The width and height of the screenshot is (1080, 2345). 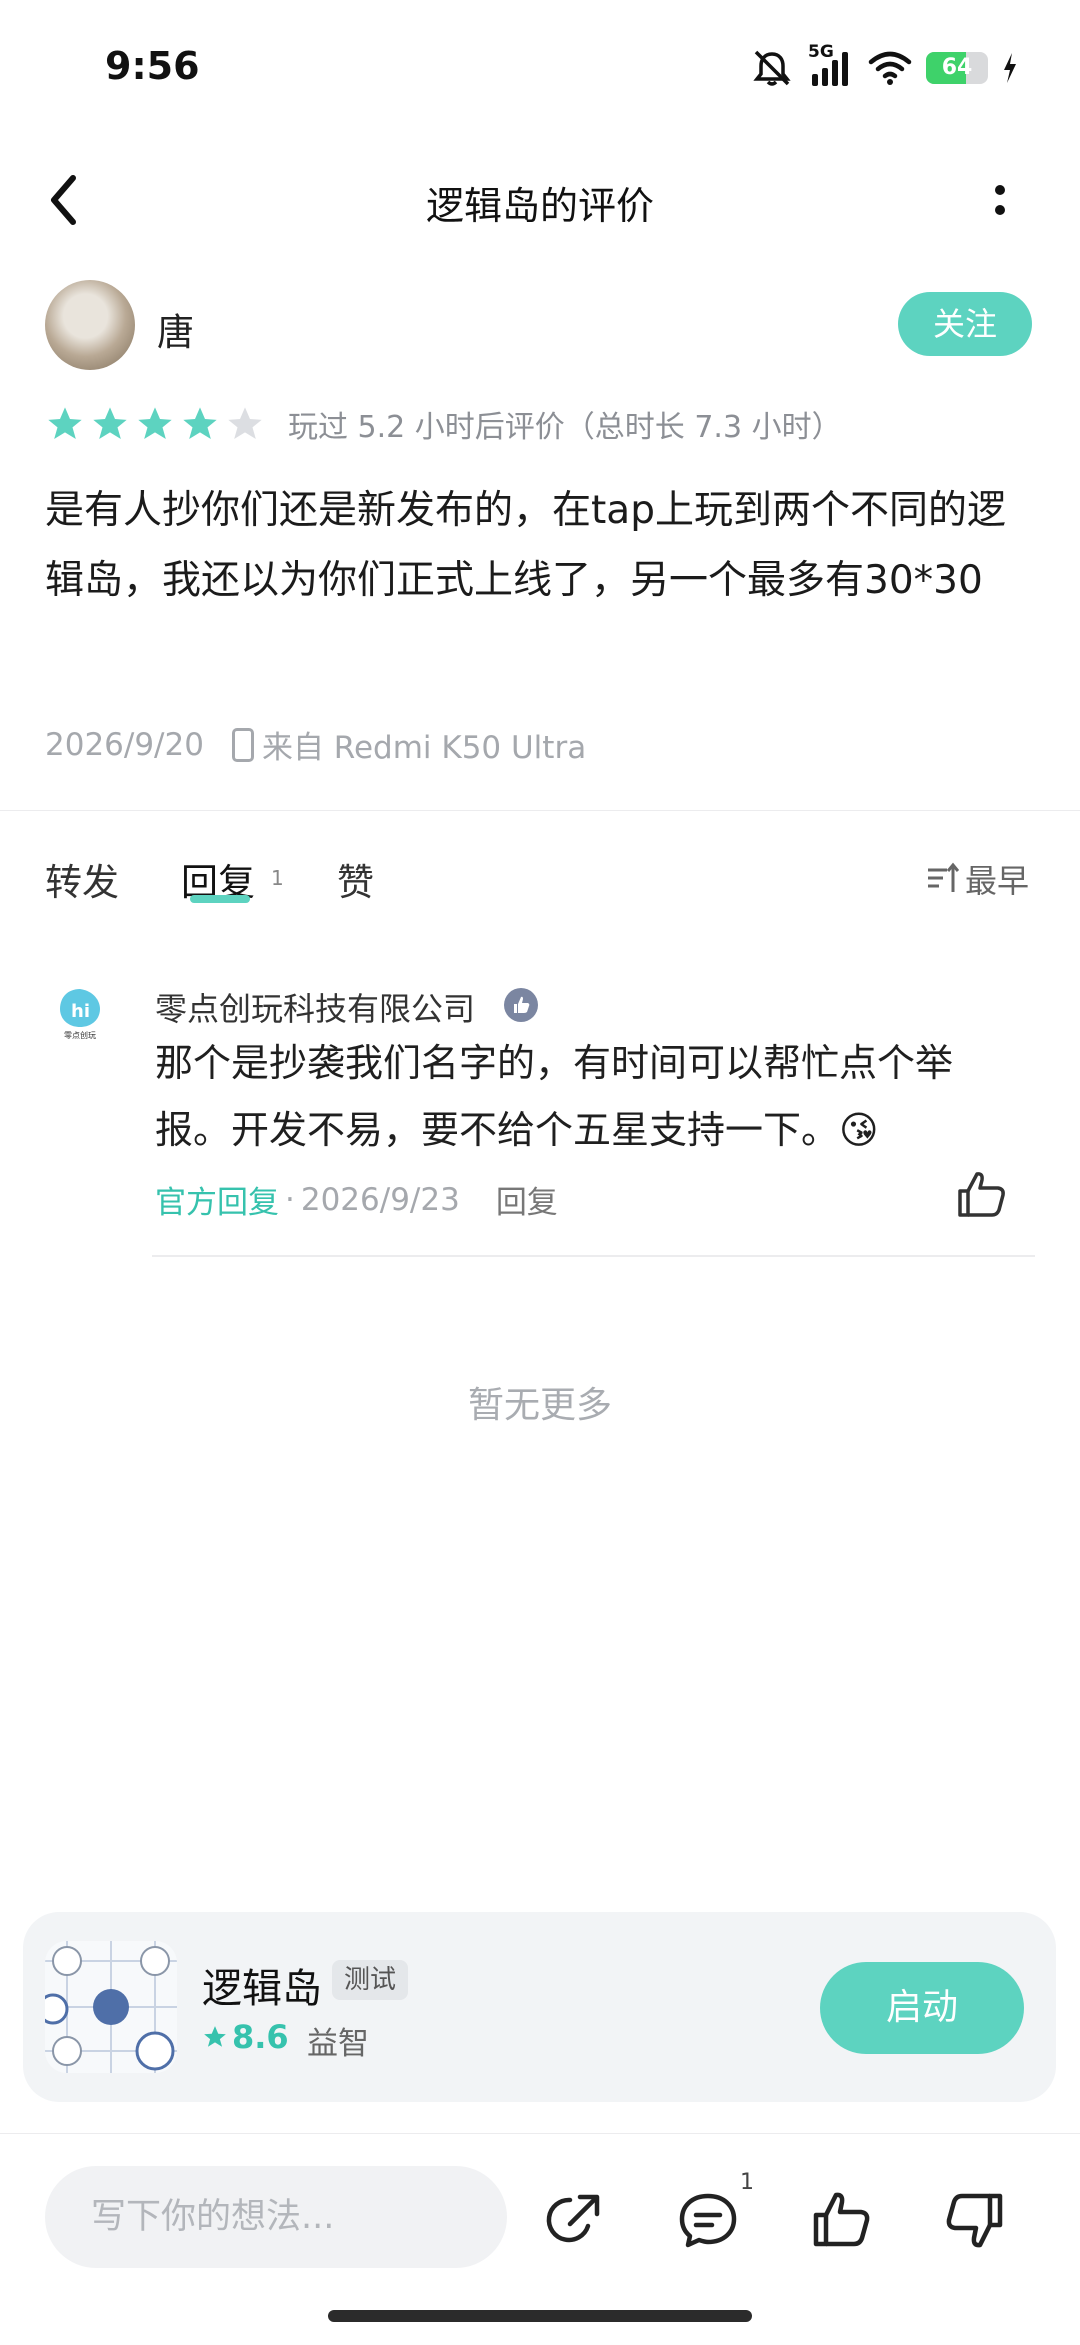 I want to click on svg-text: hi, so click(x=80, y=1011).